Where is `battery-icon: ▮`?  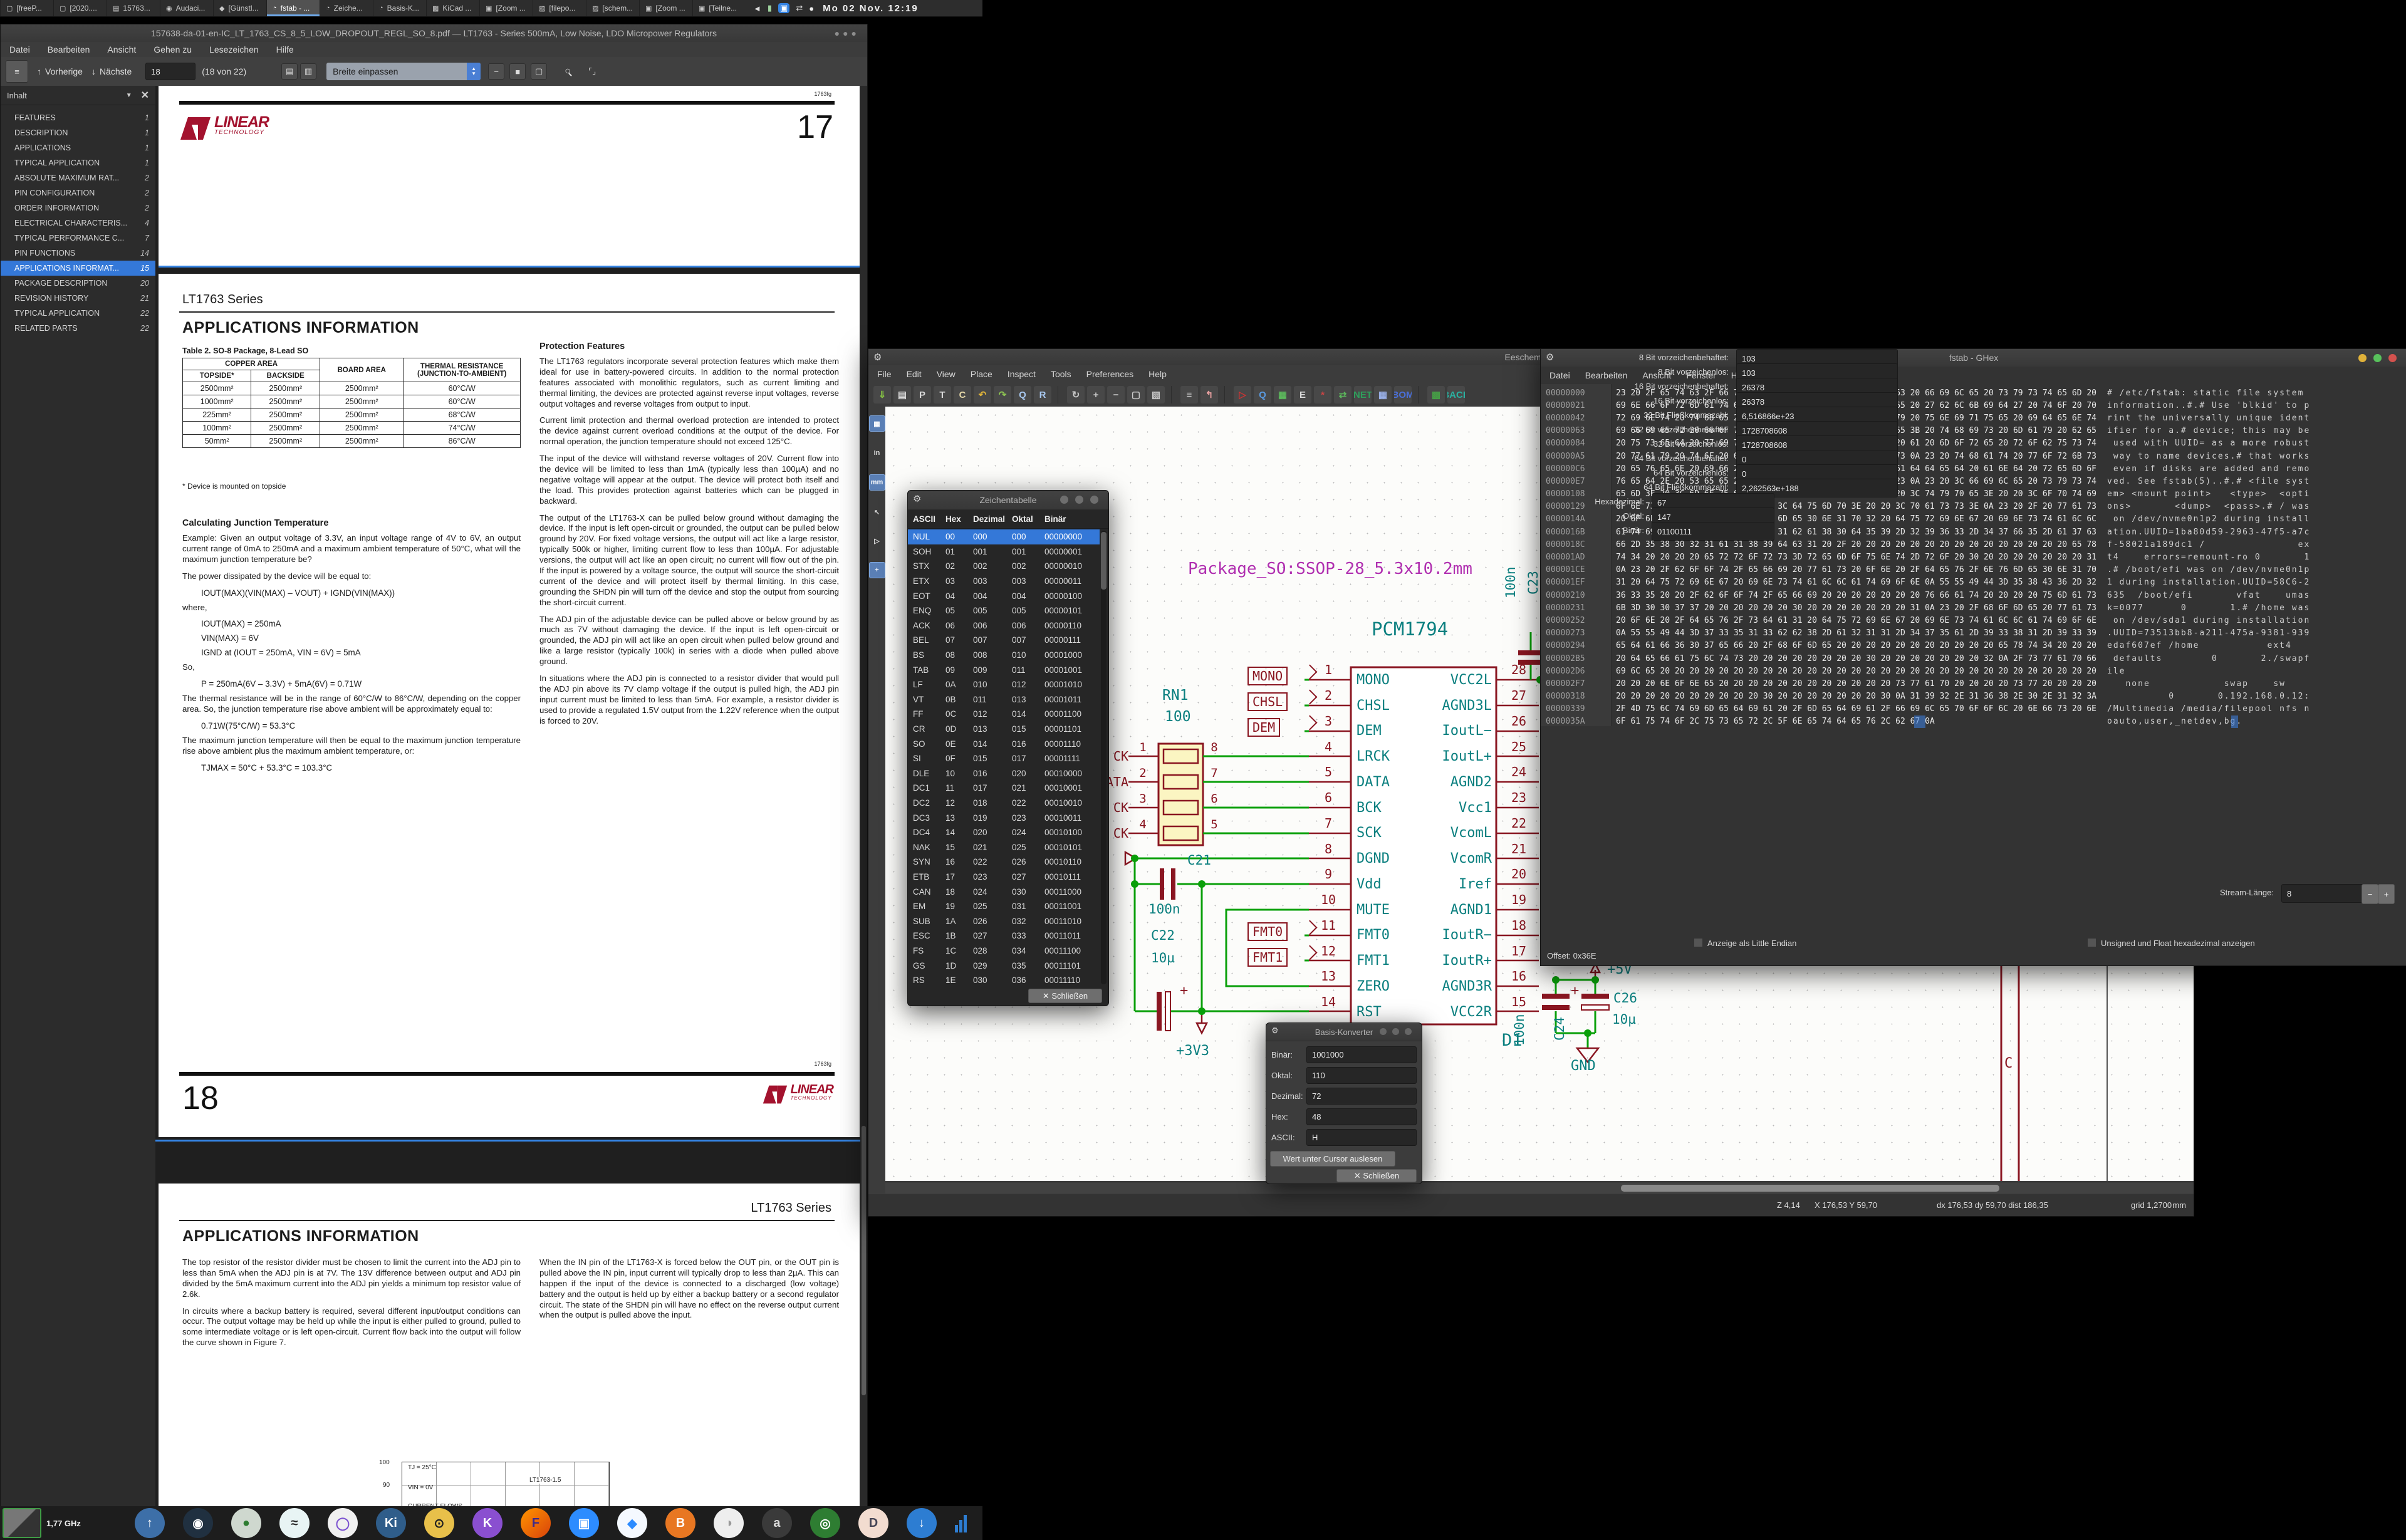
battery-icon: ▮ is located at coordinates (770, 8).